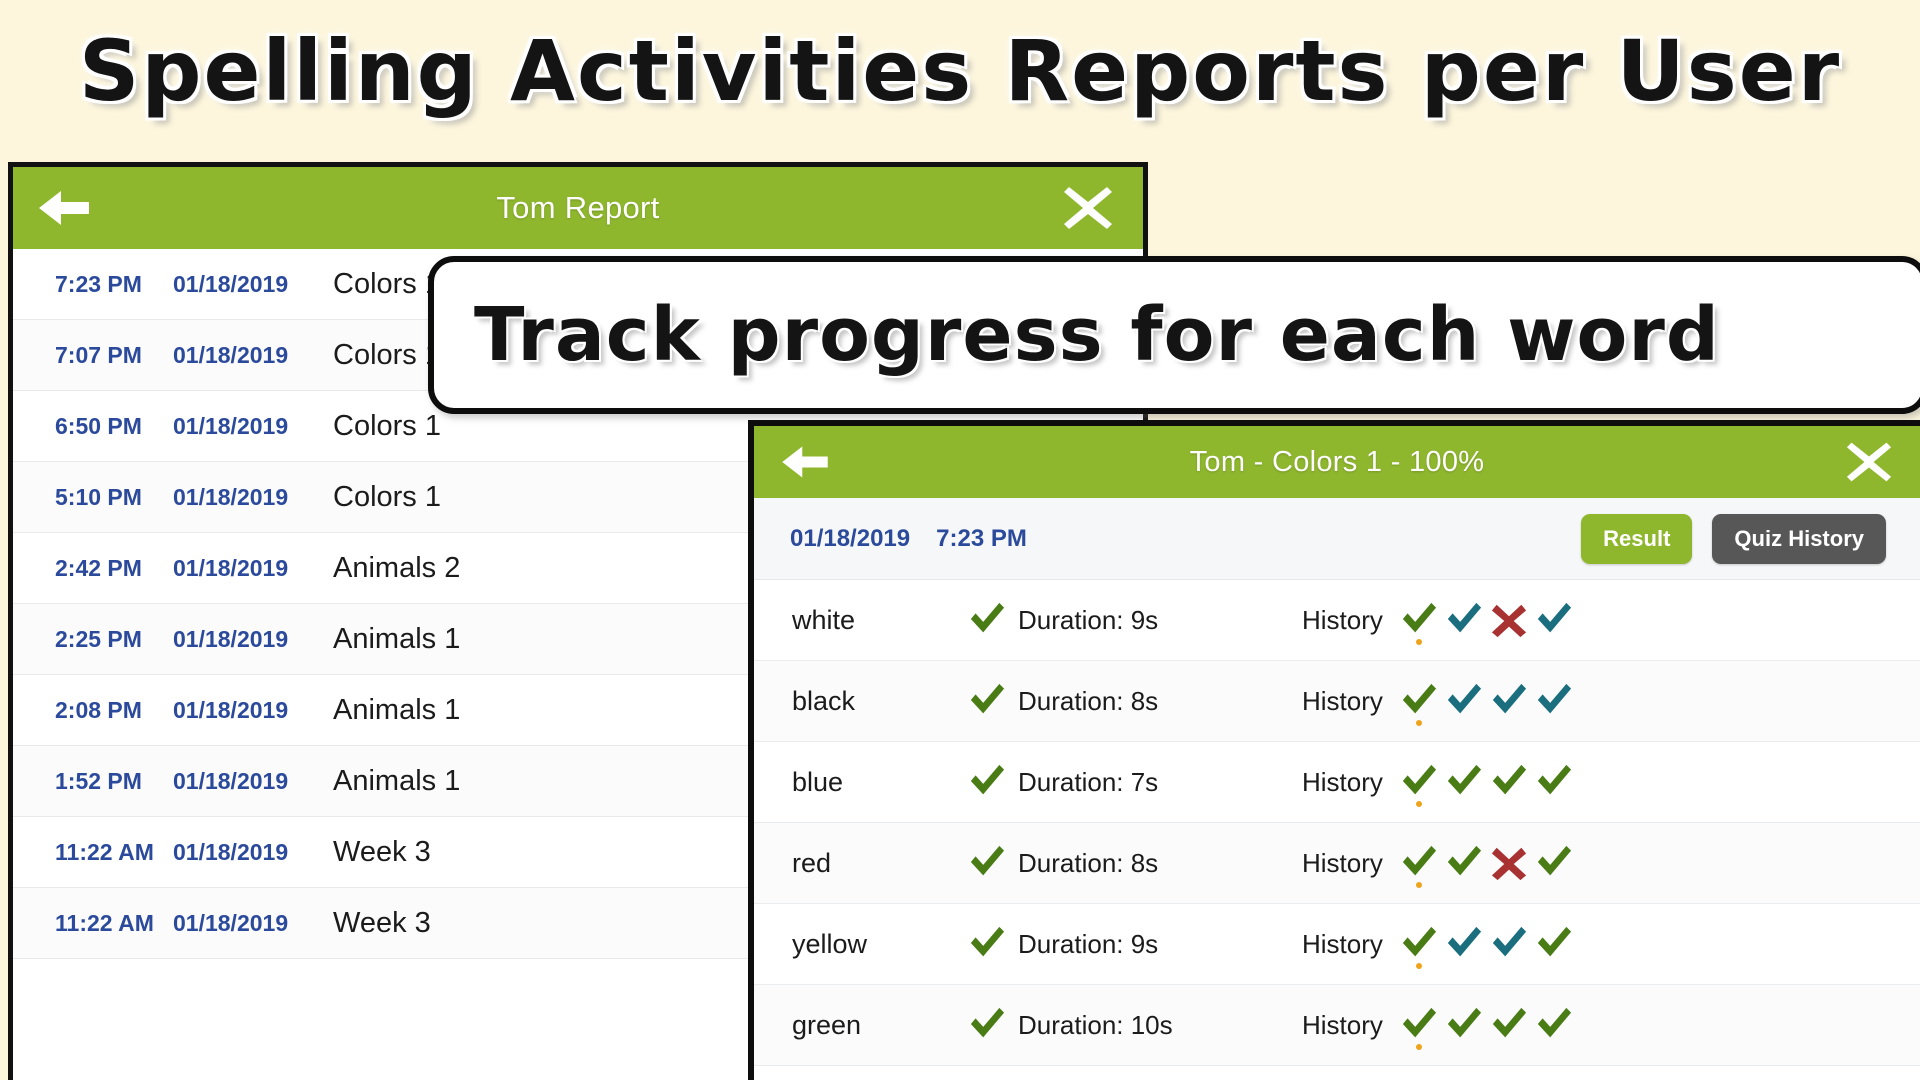 The image size is (1920, 1080). I want to click on word-row: green Duration: 10s History, so click(1337, 1025).